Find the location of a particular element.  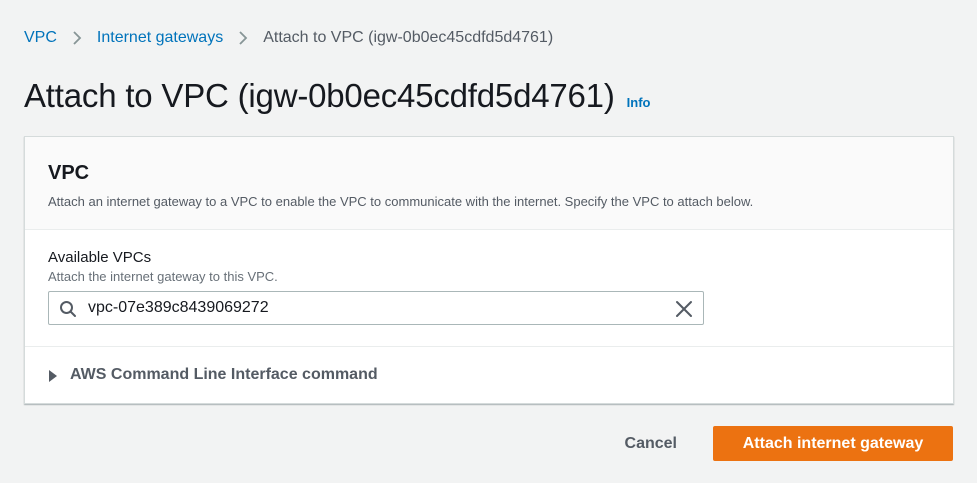

search-icon is located at coordinates (68, 309).